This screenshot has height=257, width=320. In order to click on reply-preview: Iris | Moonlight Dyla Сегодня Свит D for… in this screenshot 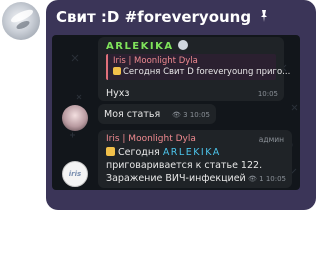, I will do `click(198, 67)`.